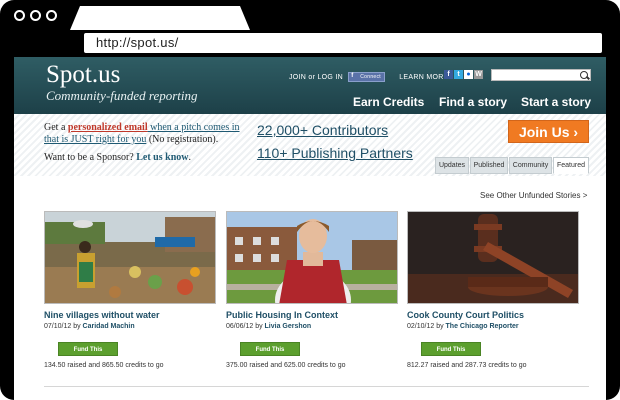 This screenshot has height=400, width=620. I want to click on story-meta: 07/10/12 by Caridad Machin, so click(89, 326).